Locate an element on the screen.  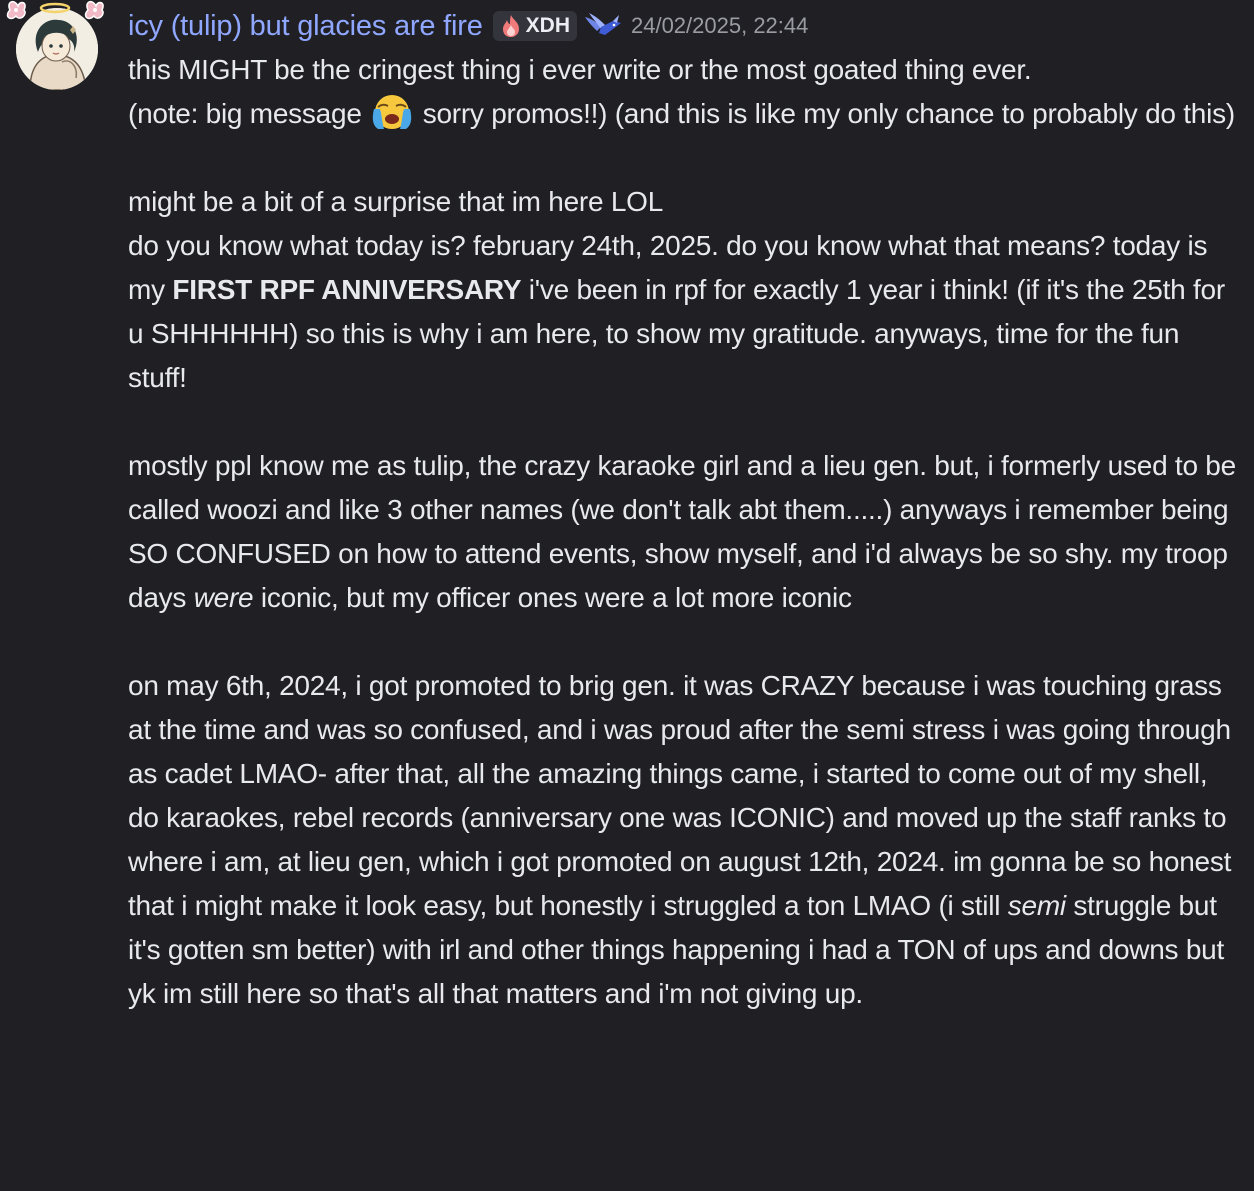
halo-wings-decoration-icon is located at coordinates (55, 10).